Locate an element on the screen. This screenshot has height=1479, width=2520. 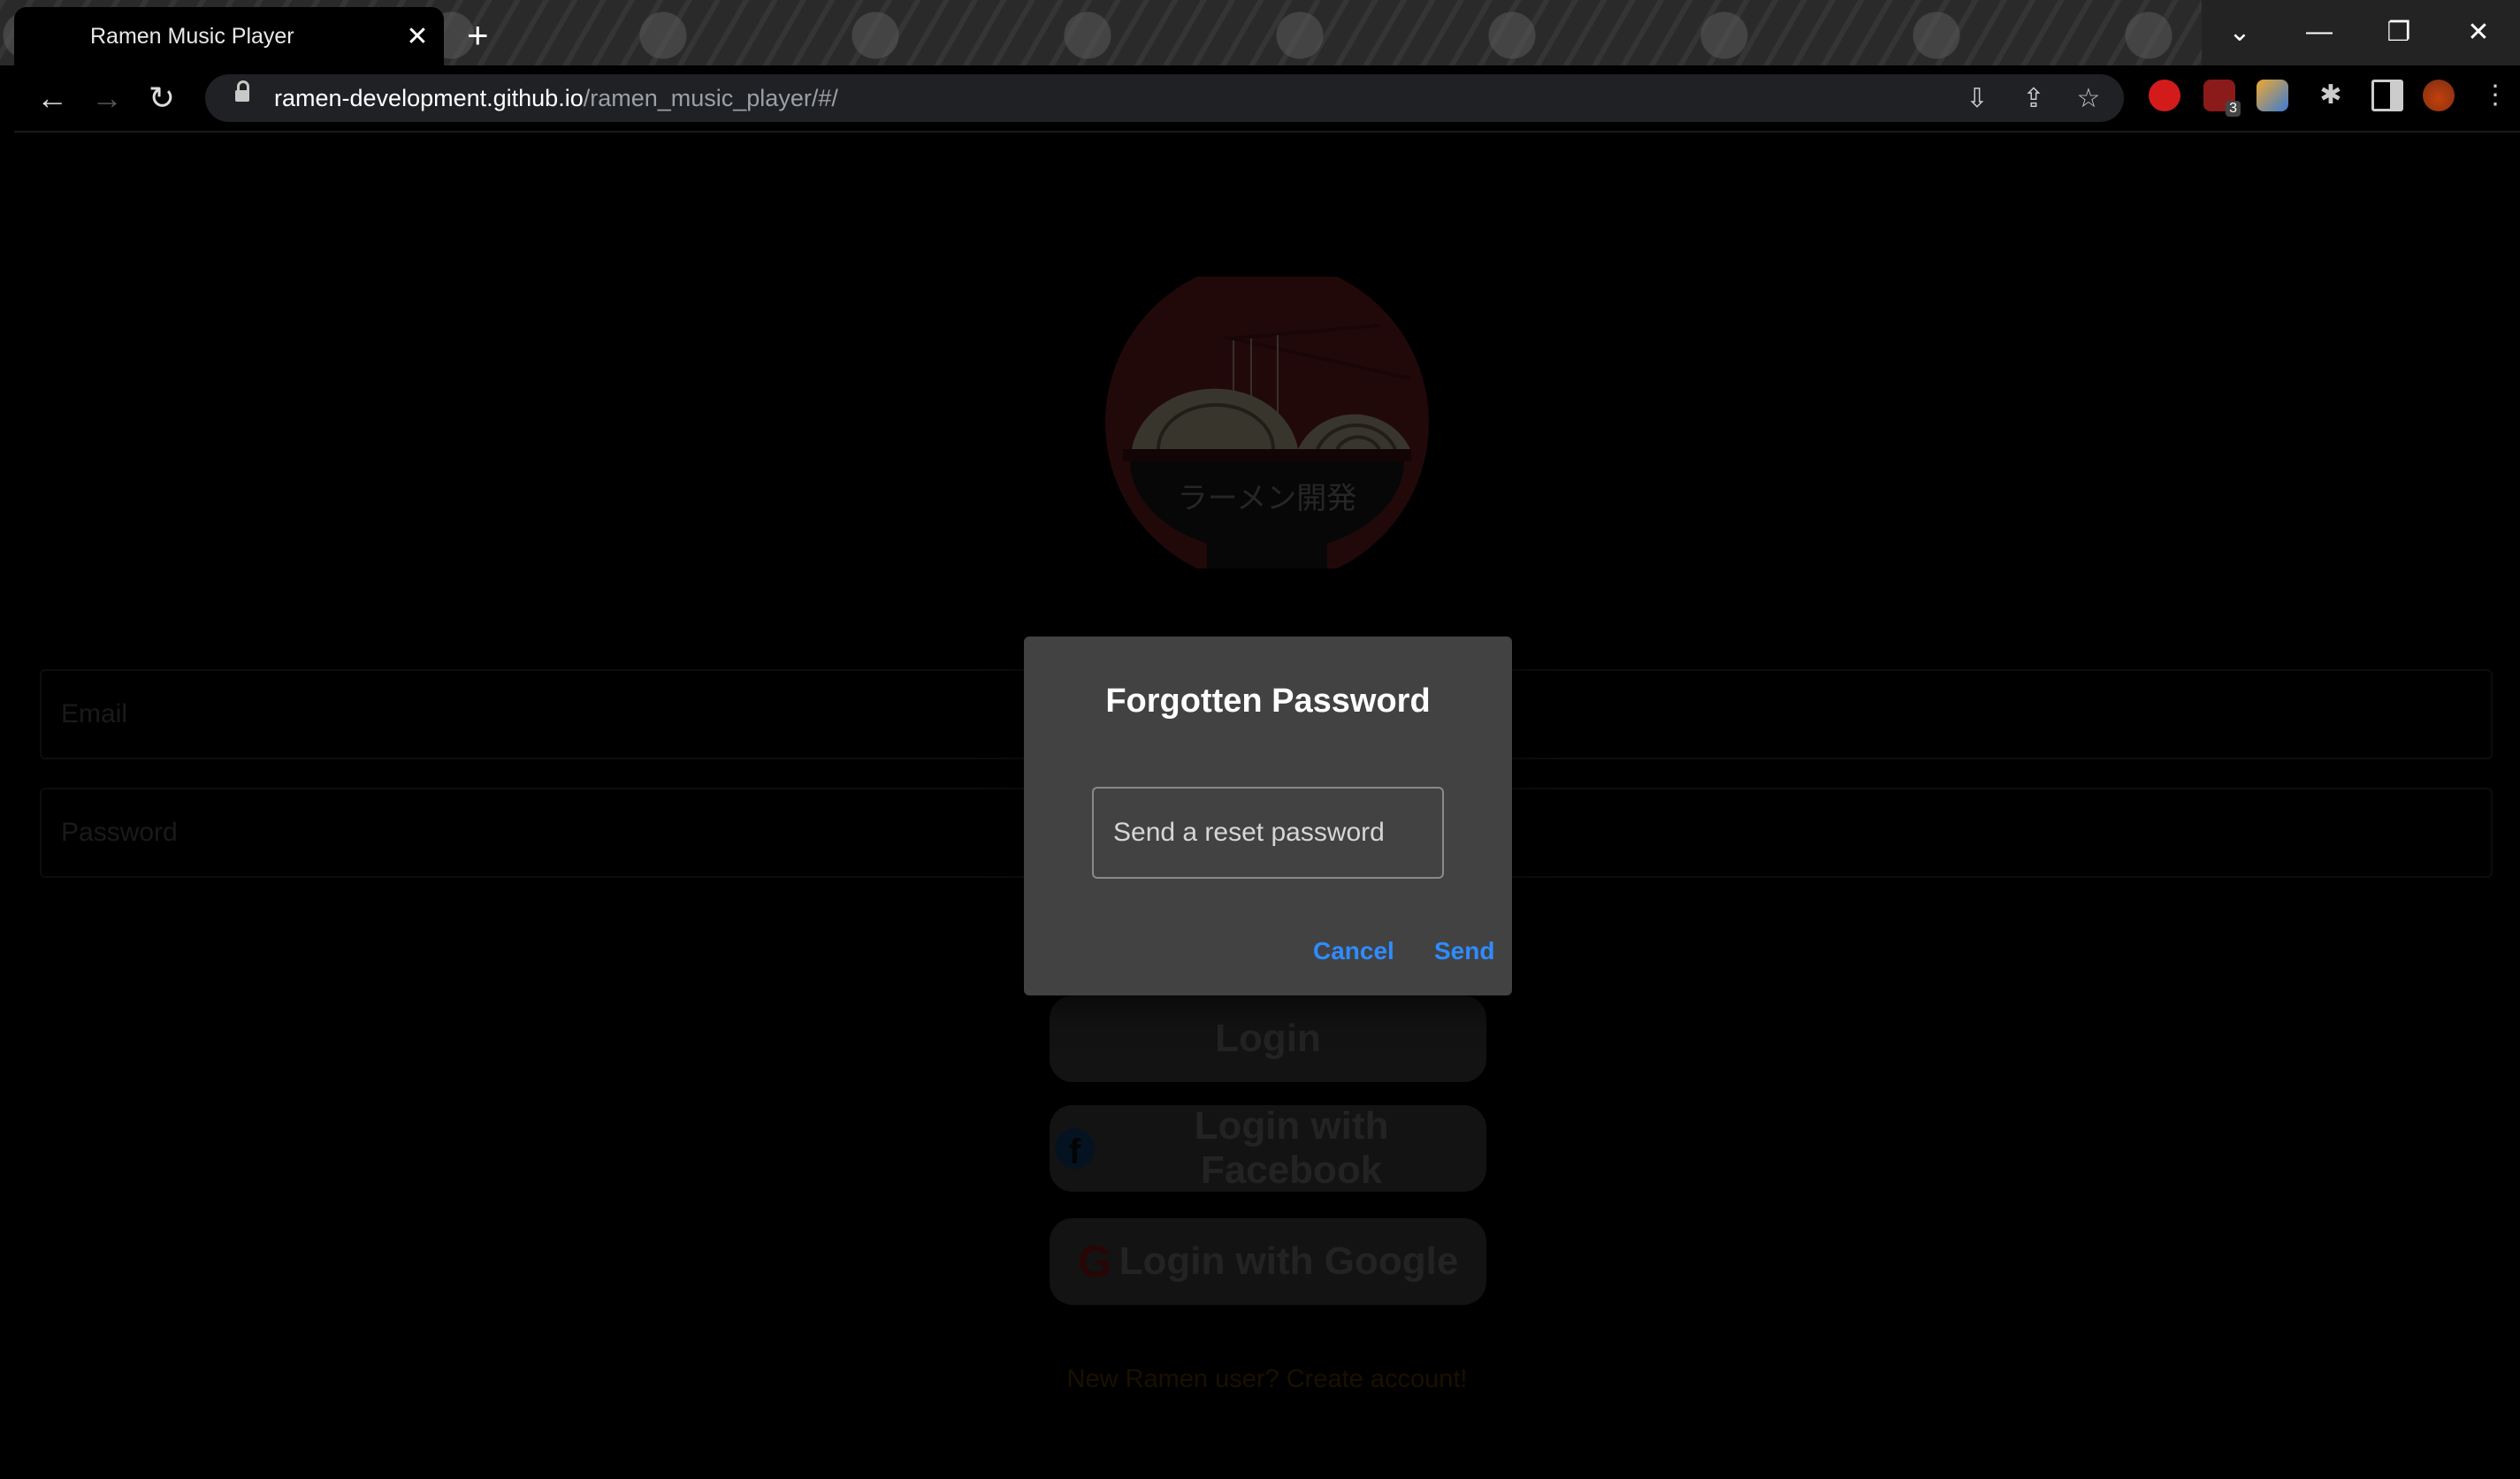
login-facebook-button: f Login with Facebook is located at coordinates (1268, 1148).